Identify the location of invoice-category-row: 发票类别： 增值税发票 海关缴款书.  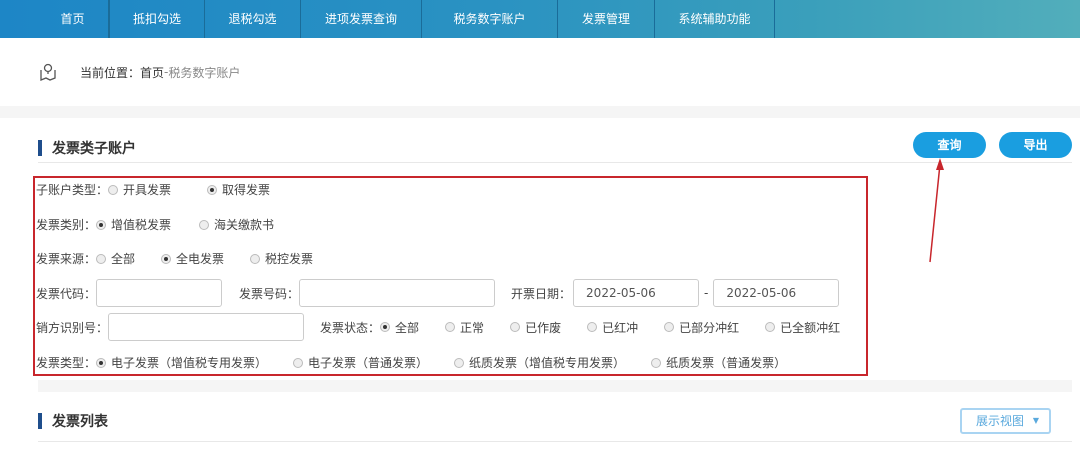
(168, 224).